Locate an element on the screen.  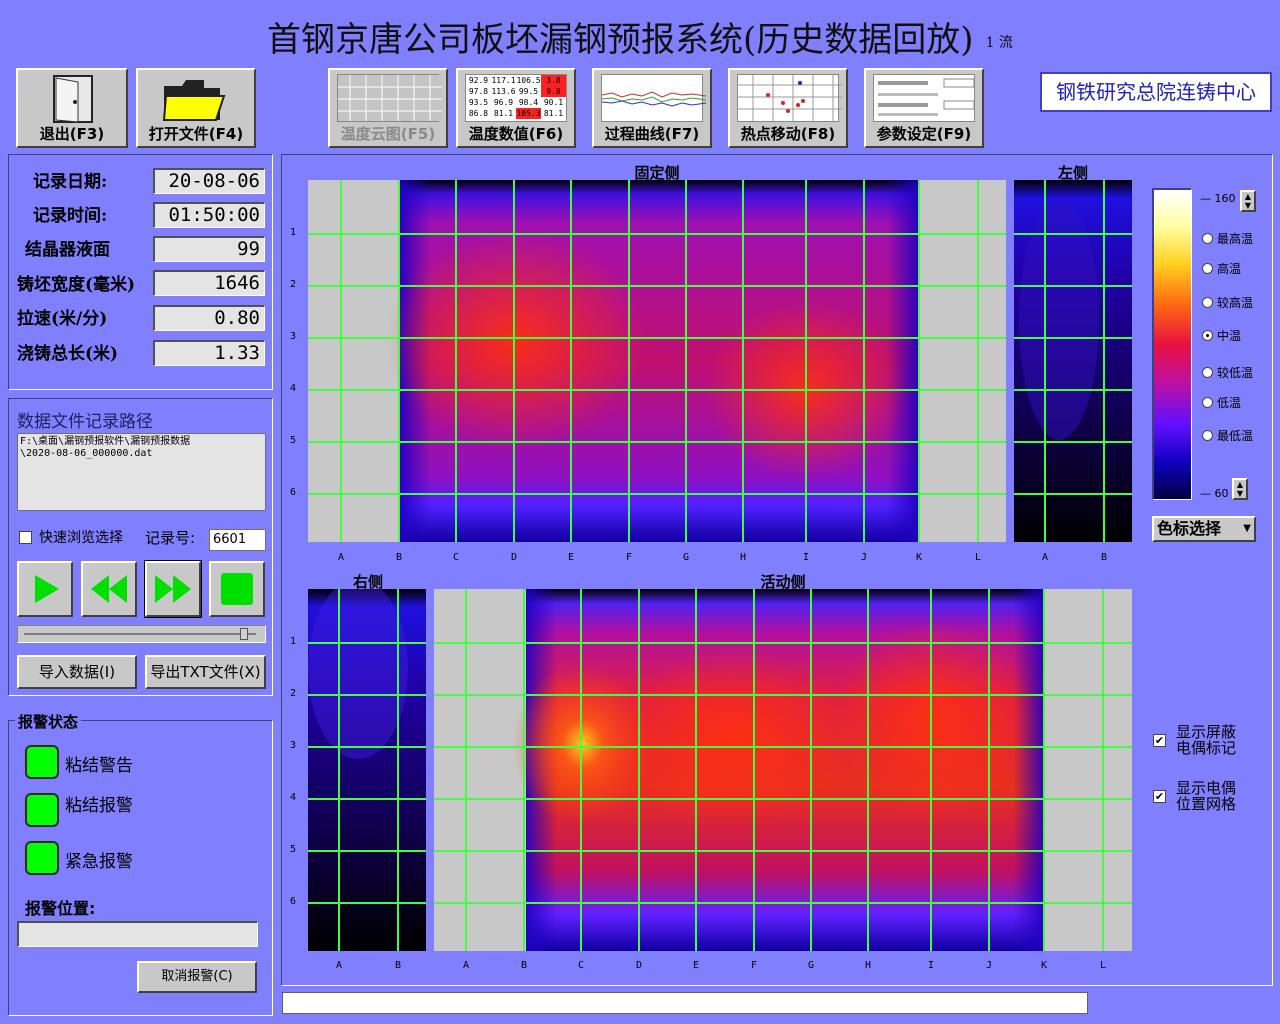
alarm-group: 报警状态 粘结警告 粘结报警 紧急报警 报警位置: 取消报警(C) is located at coordinates (140, 863).